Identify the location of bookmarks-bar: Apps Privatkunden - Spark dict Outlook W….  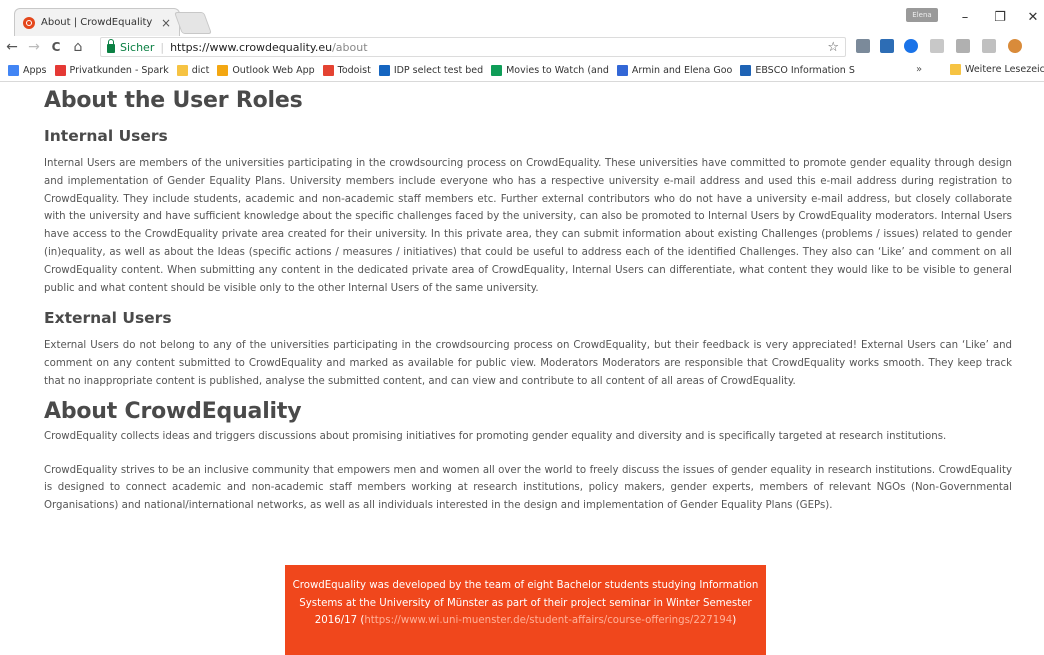
(522, 71).